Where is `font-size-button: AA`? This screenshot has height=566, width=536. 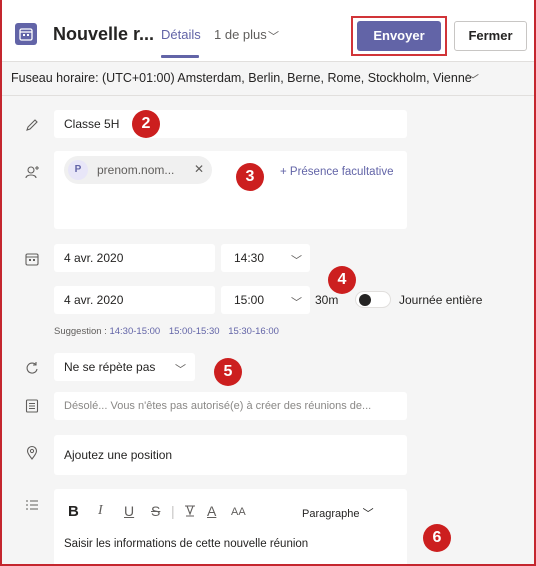
font-size-button: AA is located at coordinates (238, 512).